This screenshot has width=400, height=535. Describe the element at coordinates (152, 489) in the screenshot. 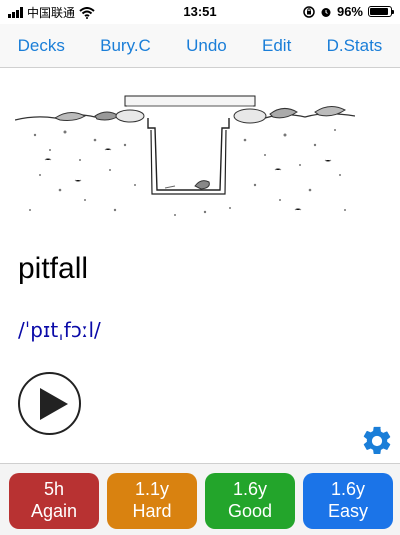

I see `hard-interval: 1.1y` at that location.